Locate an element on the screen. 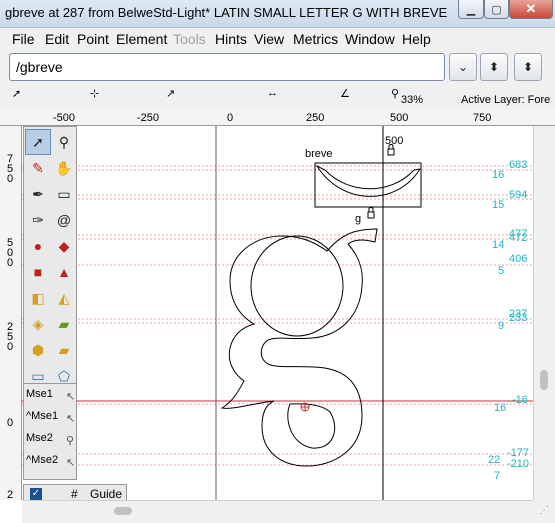 This screenshot has height=523, width=555. hint-value: 5 is located at coordinates (501, 271).